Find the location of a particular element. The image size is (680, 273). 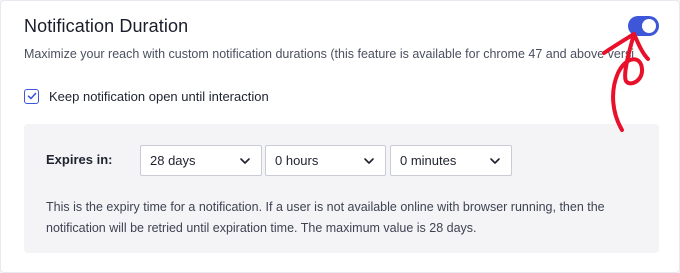

days-select: 28 days is located at coordinates (201, 160).